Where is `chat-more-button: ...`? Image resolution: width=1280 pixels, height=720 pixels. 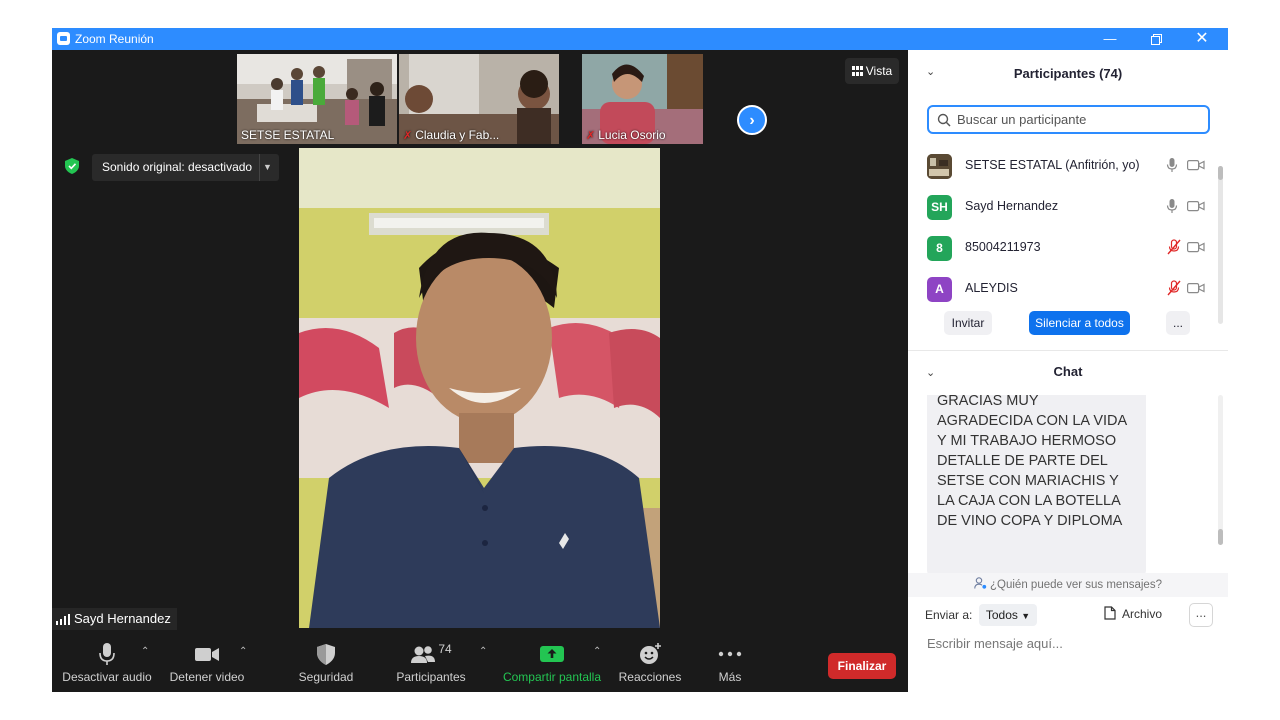
chat-more-button: ... is located at coordinates (1201, 615).